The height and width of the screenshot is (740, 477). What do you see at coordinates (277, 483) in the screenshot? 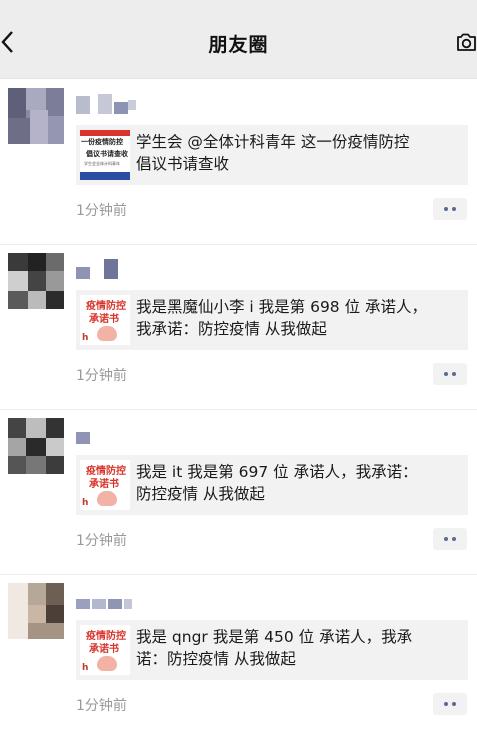
I see `link-title: 我是 it 我是第 697 位 承诺人，我承诺： 防控疫情 从我做起` at bounding box center [277, 483].